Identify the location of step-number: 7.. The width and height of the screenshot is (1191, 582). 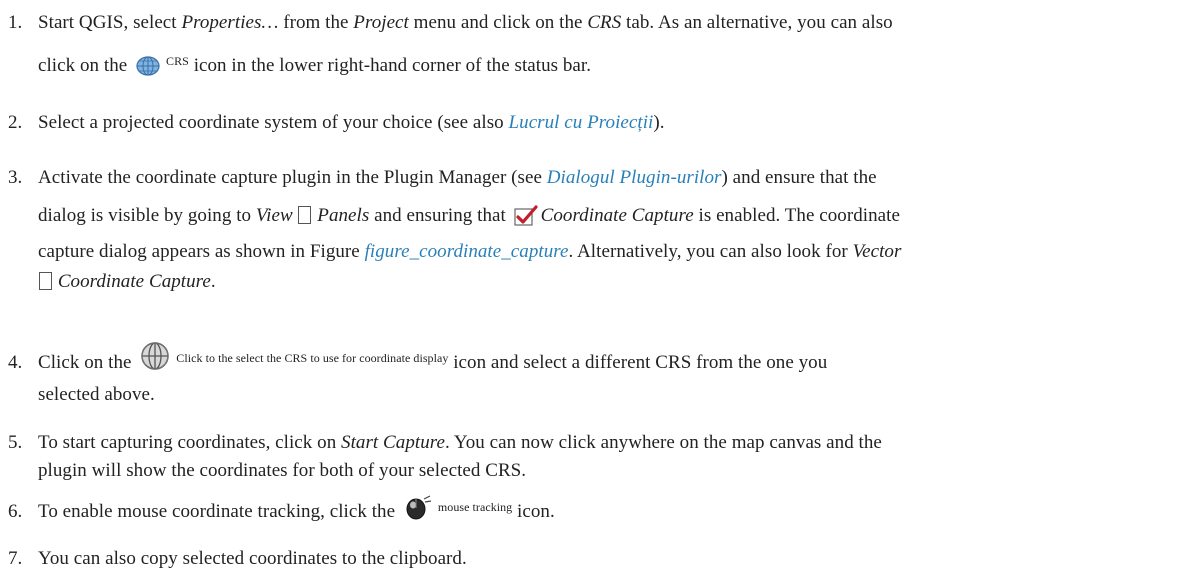
(15, 558).